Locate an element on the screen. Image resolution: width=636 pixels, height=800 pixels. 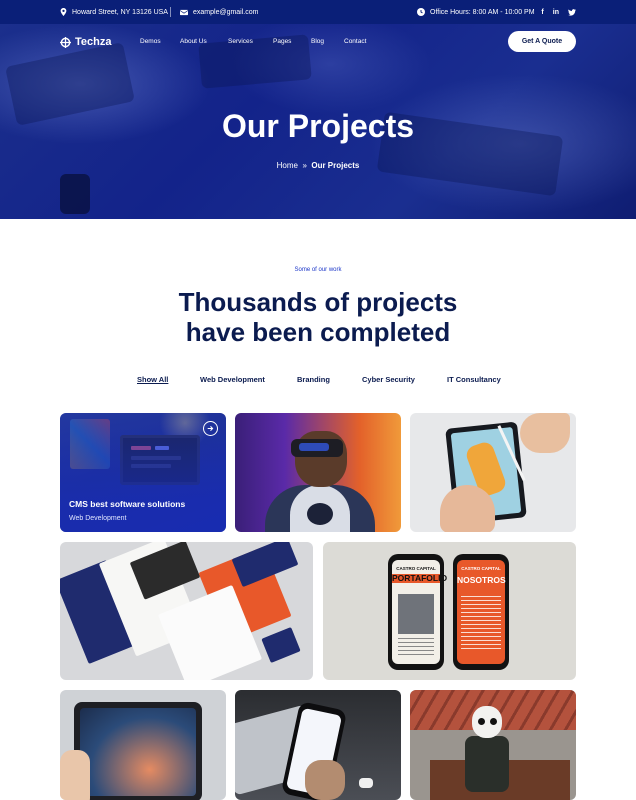
breadcrumb: Home » Our Projects is located at coordinates (318, 165).